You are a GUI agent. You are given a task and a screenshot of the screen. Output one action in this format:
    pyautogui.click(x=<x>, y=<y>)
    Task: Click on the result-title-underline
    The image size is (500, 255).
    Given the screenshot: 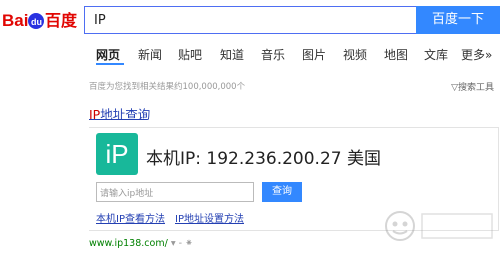 What is the action you would take?
    pyautogui.click(x=118, y=119)
    